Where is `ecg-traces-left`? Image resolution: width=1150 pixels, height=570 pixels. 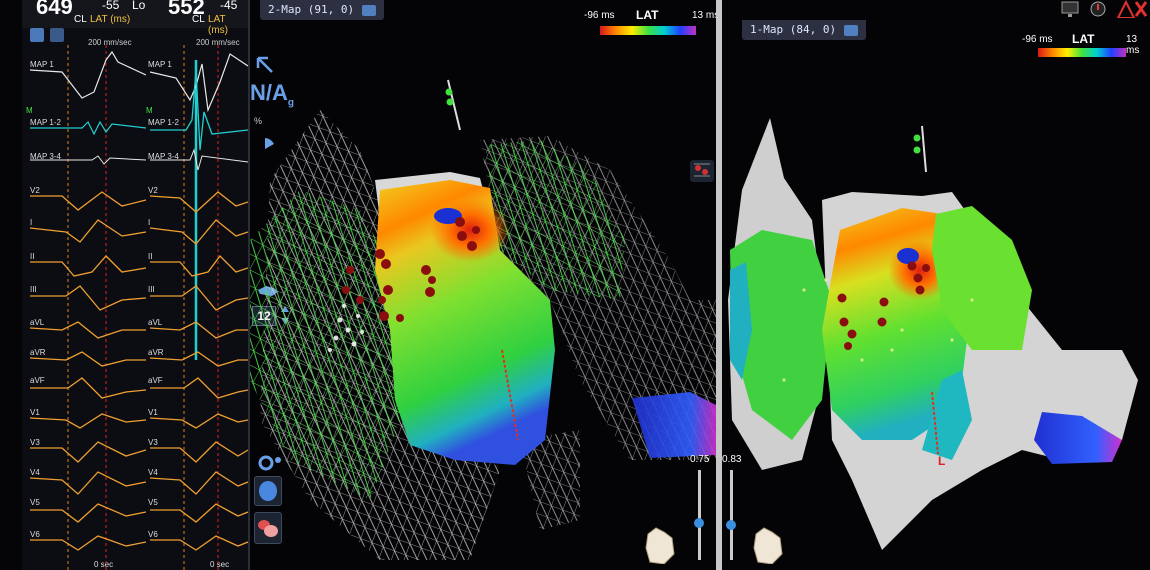 ecg-traces-left is located at coordinates (87, 307).